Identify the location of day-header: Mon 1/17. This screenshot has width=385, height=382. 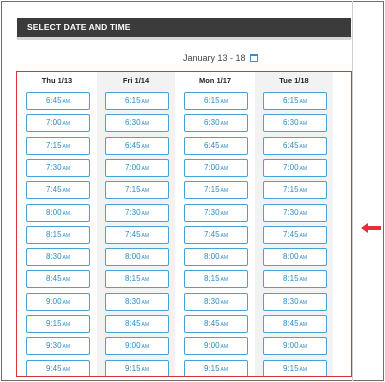
(215, 80).